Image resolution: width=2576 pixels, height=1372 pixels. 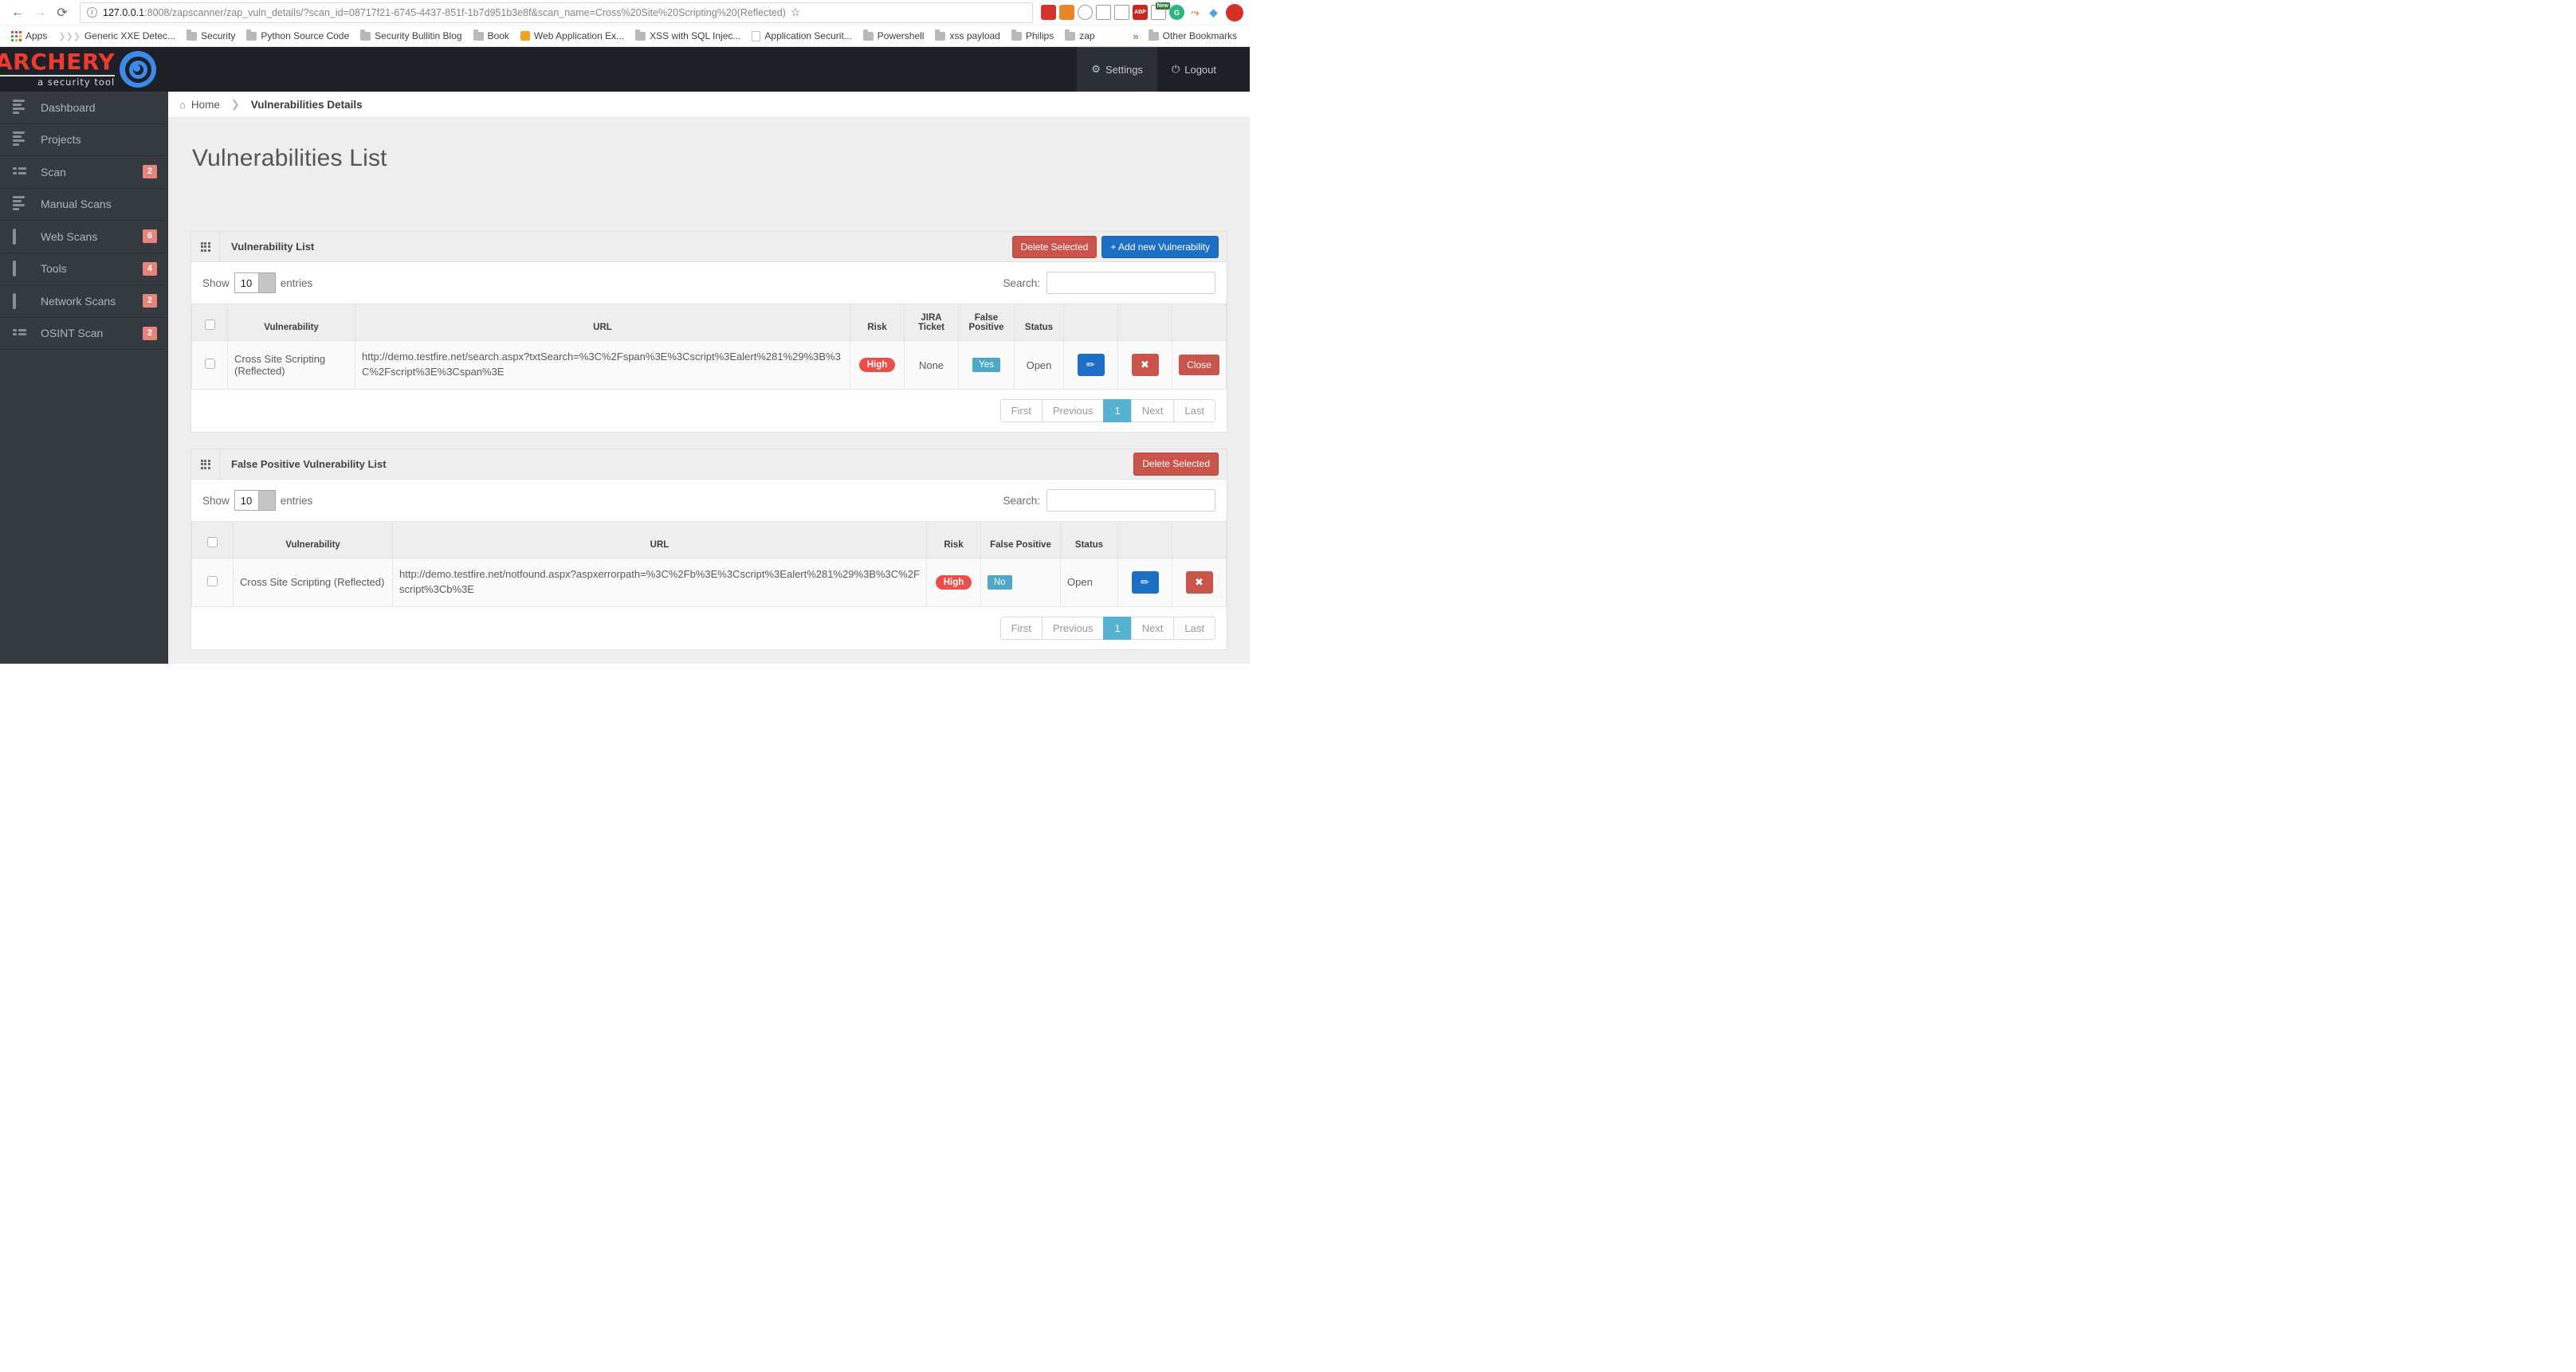 What do you see at coordinates (84, 301) in the screenshot?
I see `sidebar-item-network-scans: Network Scans 2` at bounding box center [84, 301].